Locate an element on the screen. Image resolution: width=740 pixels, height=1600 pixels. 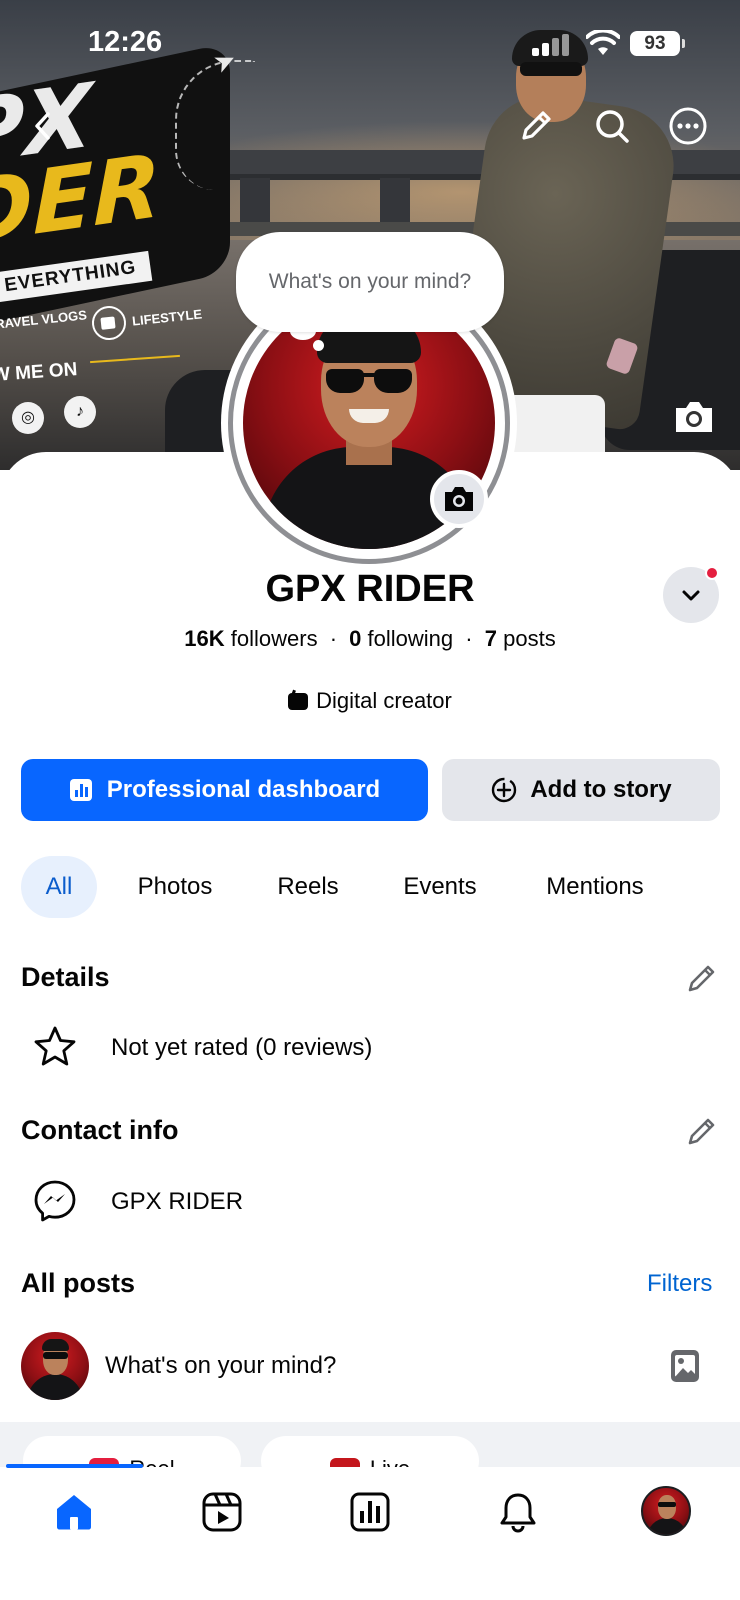
rating-text: Not yet rated (0 reviews) is located at coordinates (242, 1047).